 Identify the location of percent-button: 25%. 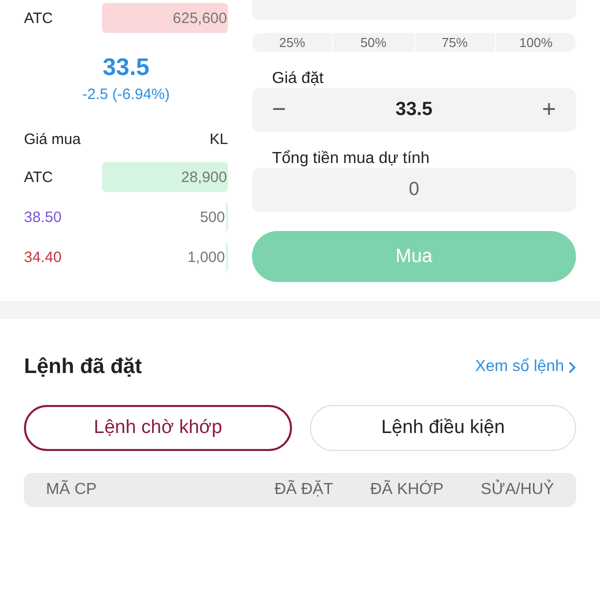
(292, 42).